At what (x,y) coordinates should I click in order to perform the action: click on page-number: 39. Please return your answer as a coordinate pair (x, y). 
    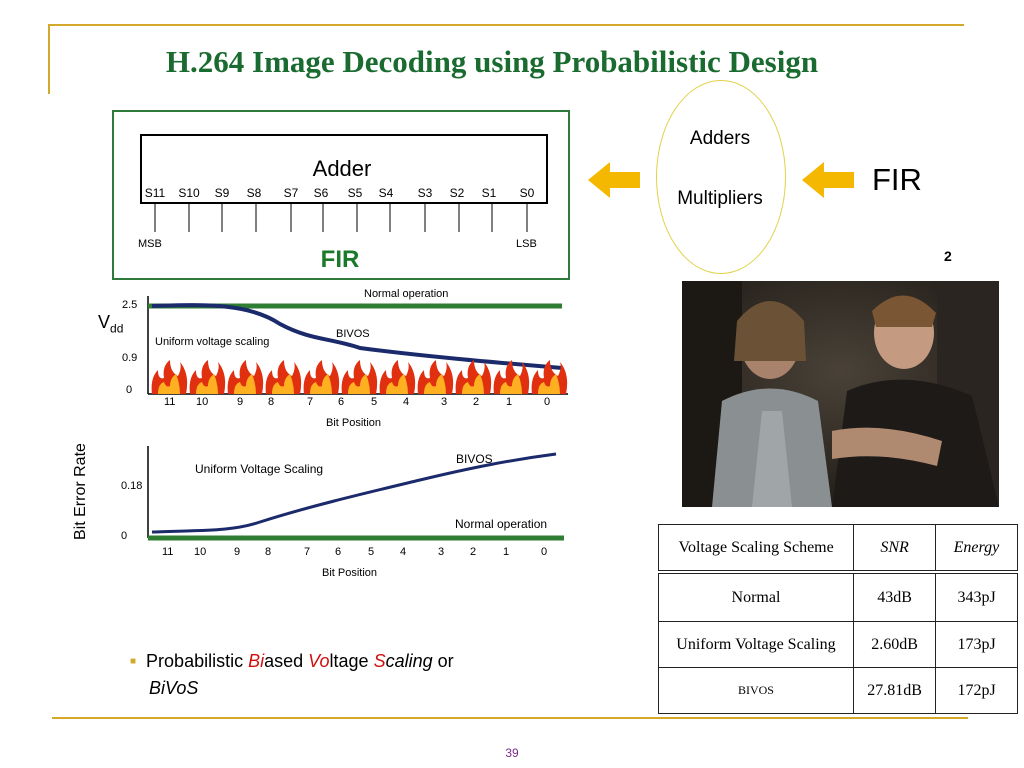
    Looking at the image, I should click on (512, 753).